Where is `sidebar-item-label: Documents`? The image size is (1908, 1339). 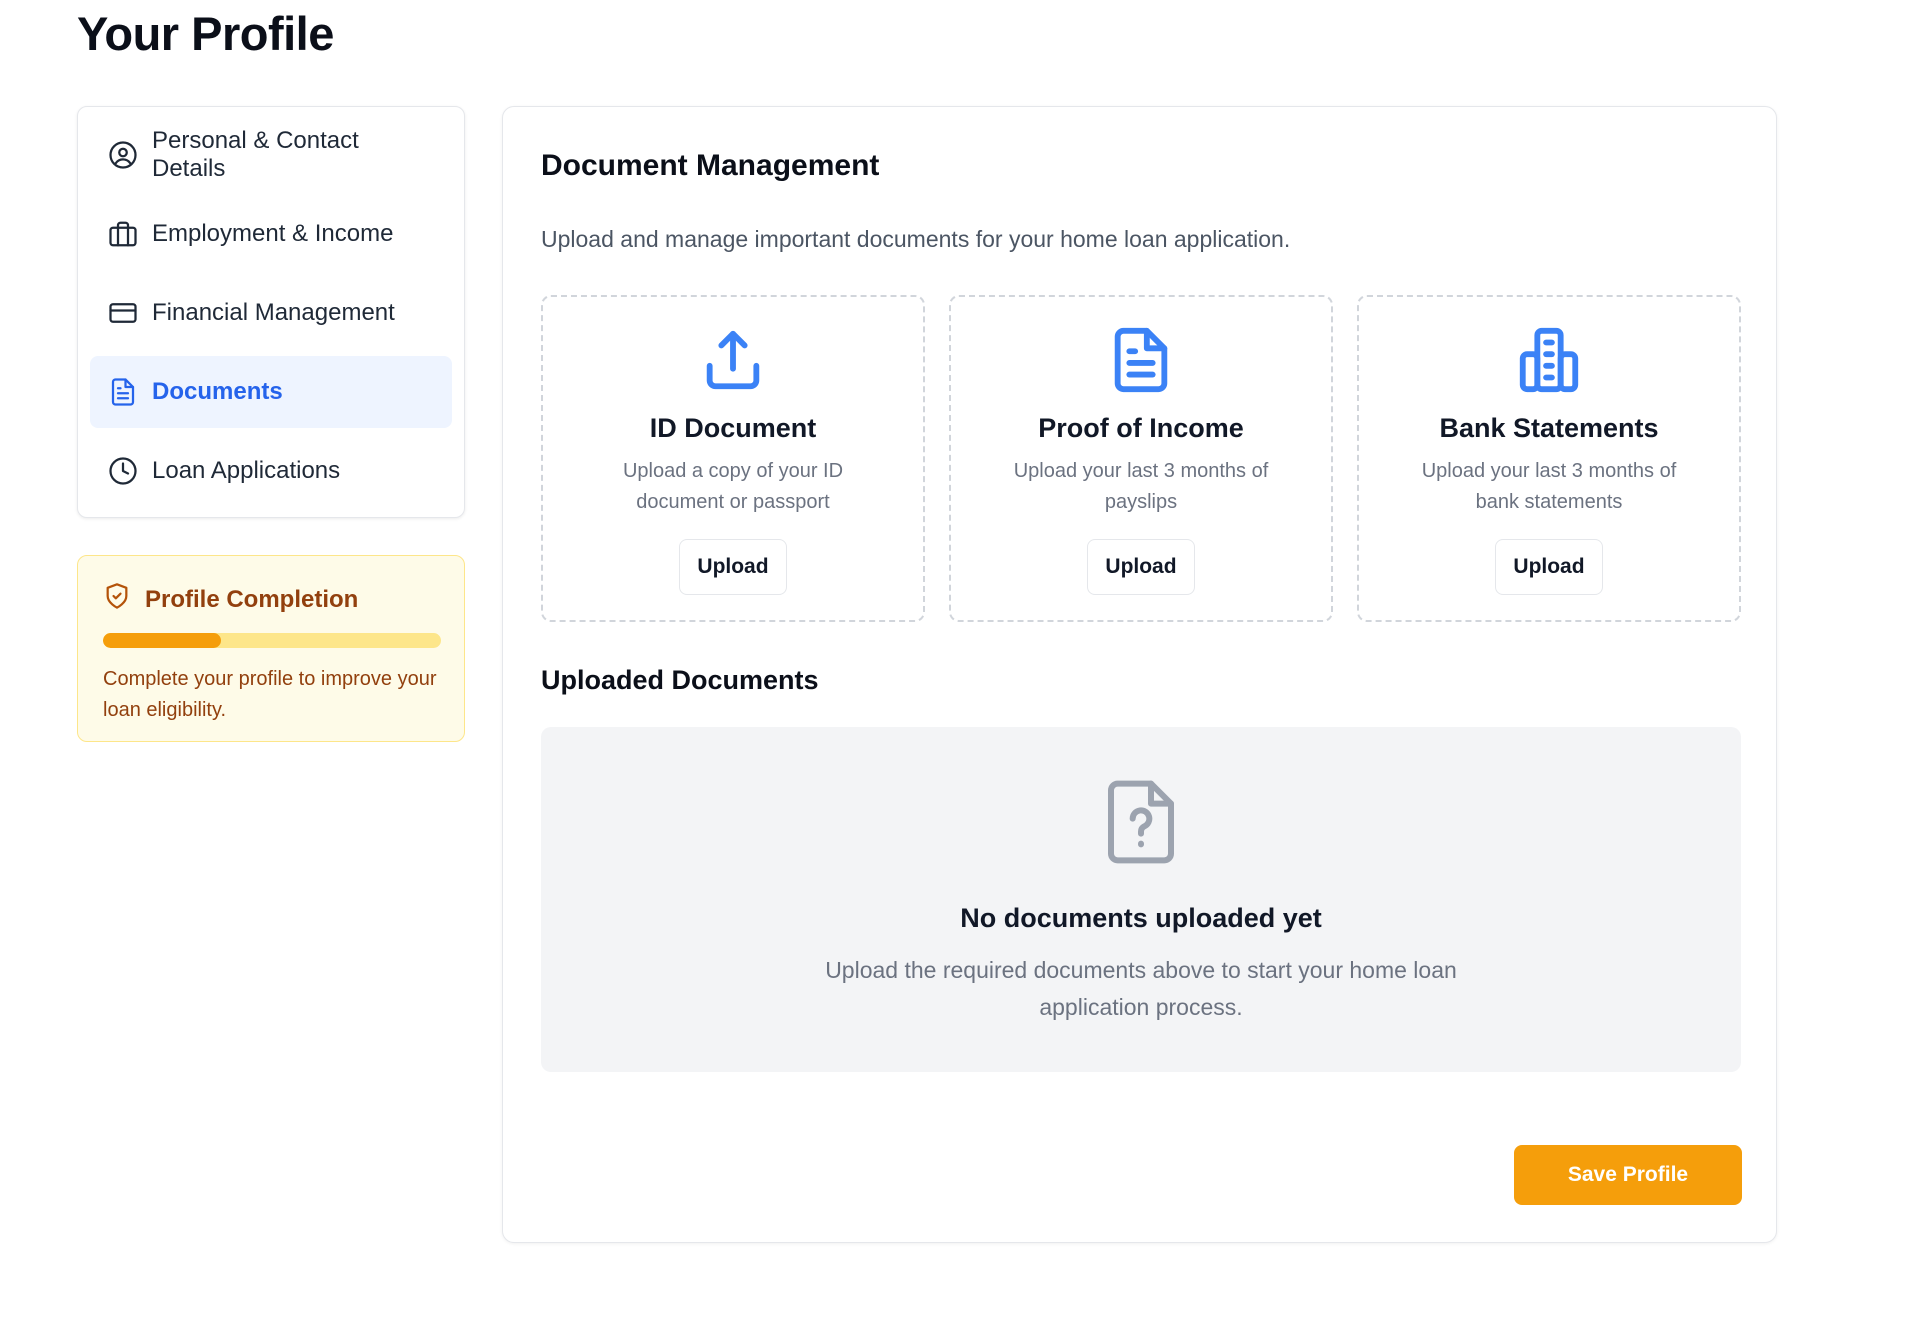
sidebar-item-label: Documents is located at coordinates (217, 391).